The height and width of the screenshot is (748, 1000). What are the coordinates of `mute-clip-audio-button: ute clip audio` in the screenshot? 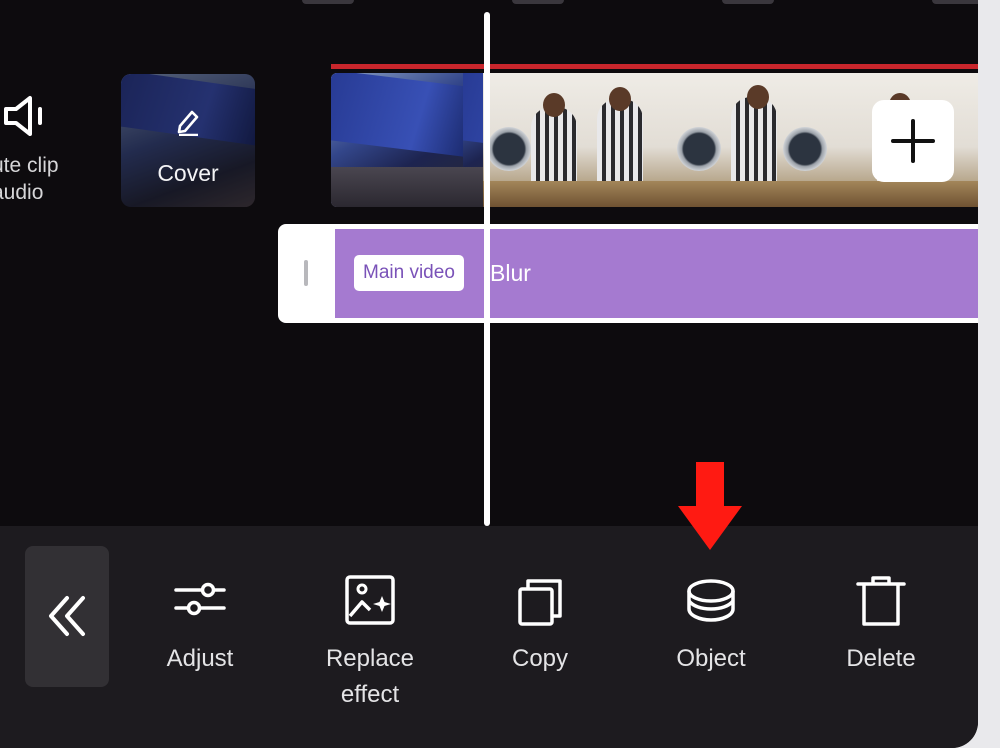 It's located at (45, 153).